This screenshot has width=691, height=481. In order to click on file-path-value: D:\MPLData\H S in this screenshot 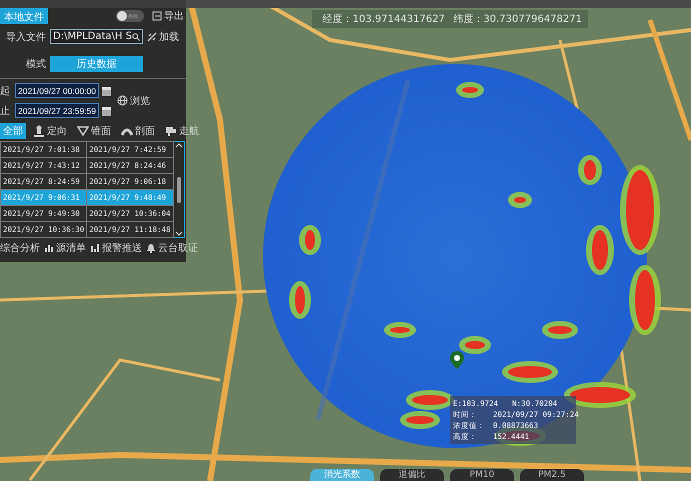, I will do `click(92, 36)`.